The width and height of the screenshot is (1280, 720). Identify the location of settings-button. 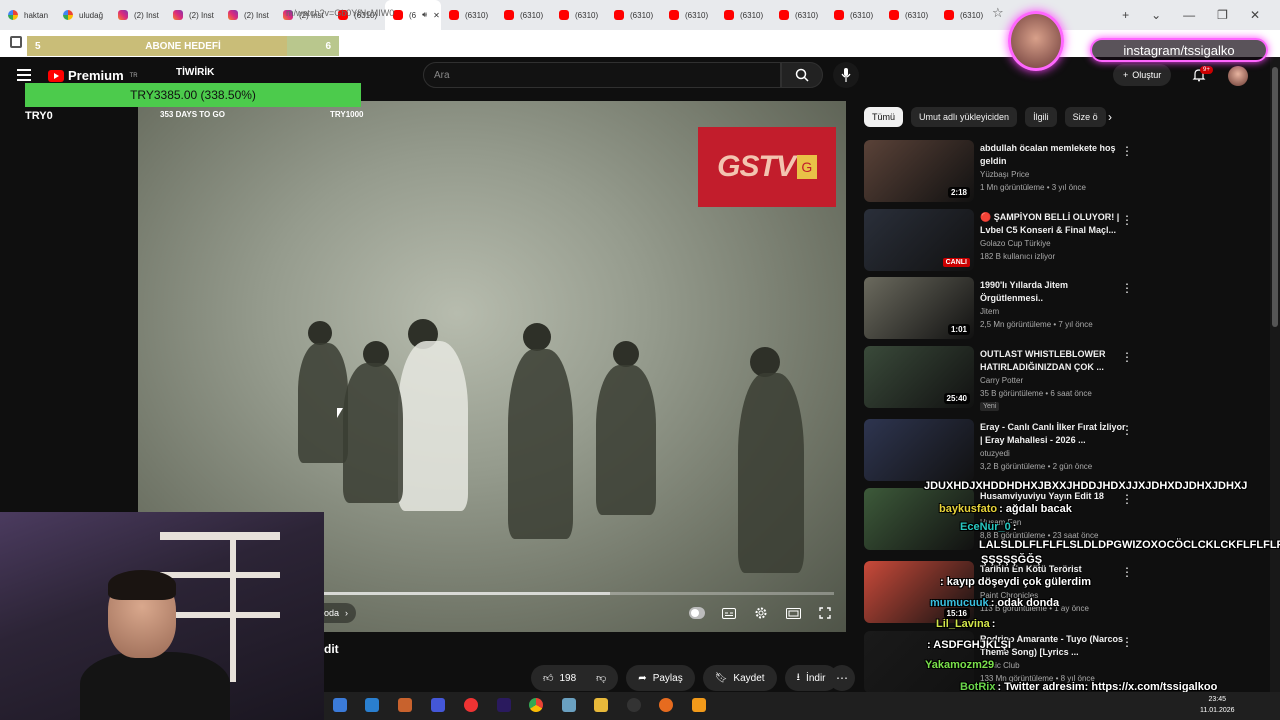
(761, 613).